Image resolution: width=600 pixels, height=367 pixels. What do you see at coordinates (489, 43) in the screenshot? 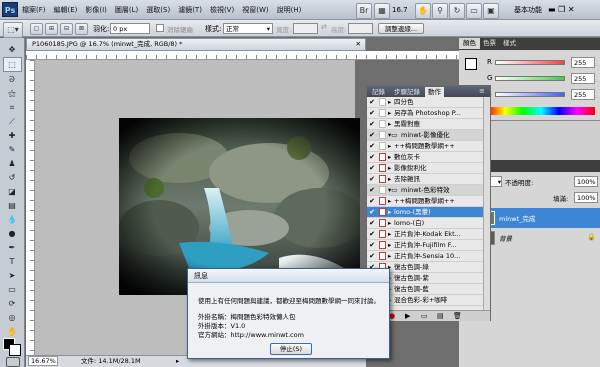
I see `tab-swatches: 色票` at bounding box center [489, 43].